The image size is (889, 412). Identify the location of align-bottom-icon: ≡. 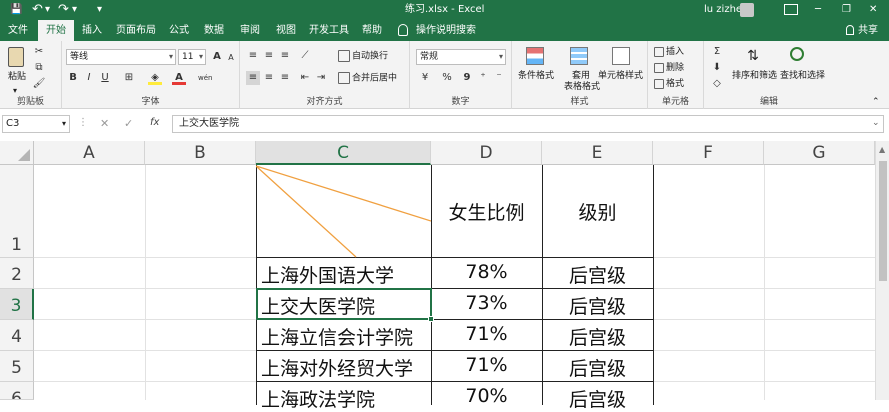
(285, 56).